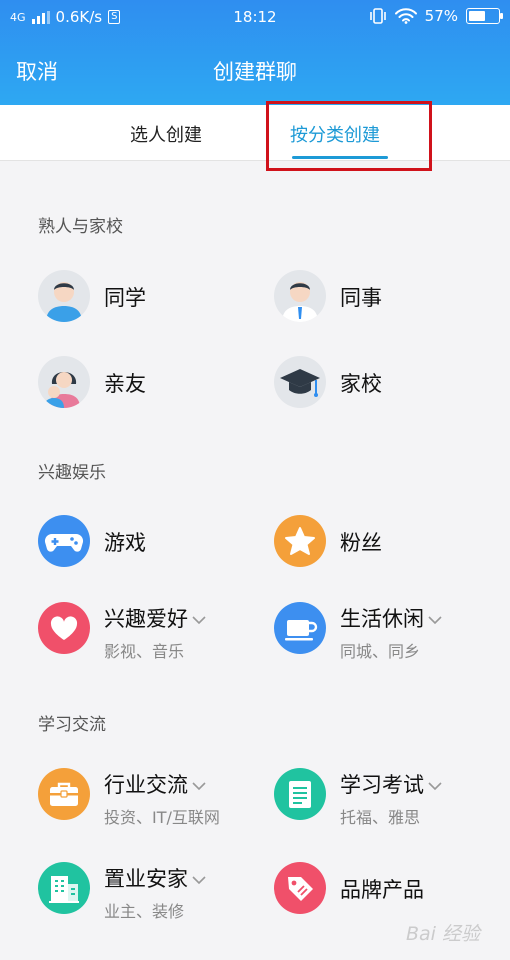  What do you see at coordinates (64, 296) in the screenshot?
I see `classmate-avatar-icon` at bounding box center [64, 296].